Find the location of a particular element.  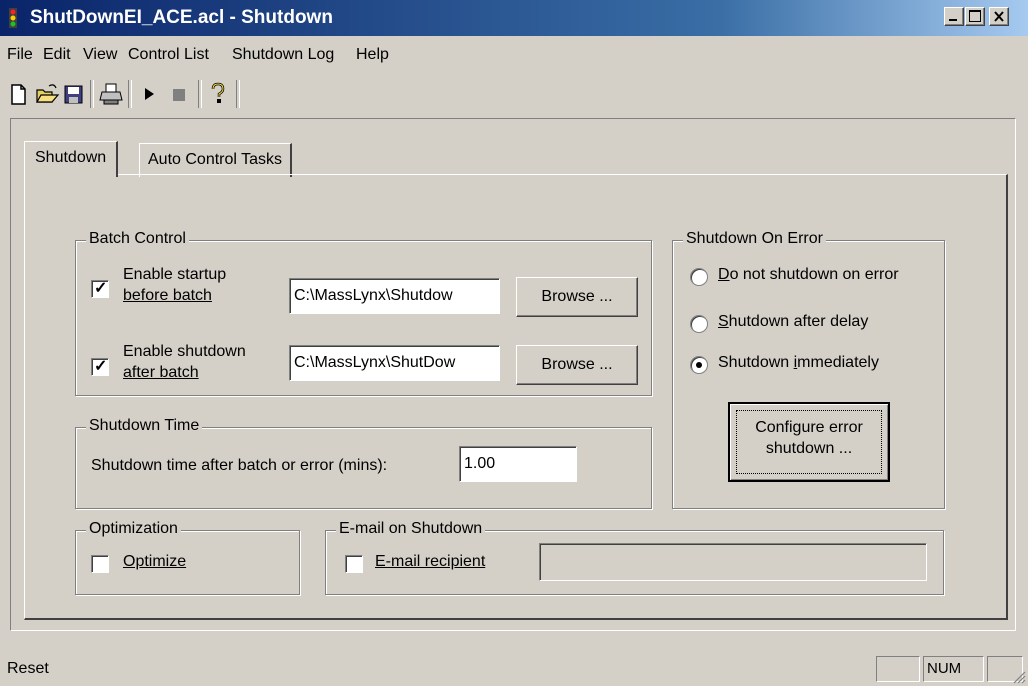

shutdown-path-field: C:\MassLynx\ShutDow is located at coordinates (394, 363).